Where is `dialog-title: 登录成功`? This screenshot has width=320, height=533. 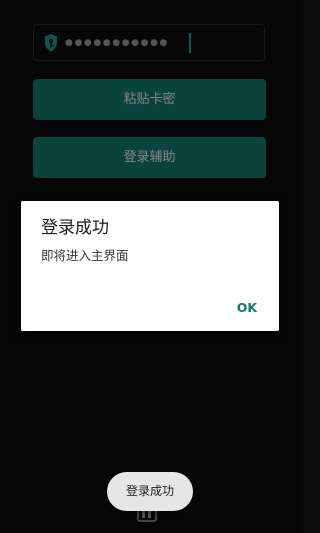 dialog-title: 登录成功 is located at coordinates (75, 228).